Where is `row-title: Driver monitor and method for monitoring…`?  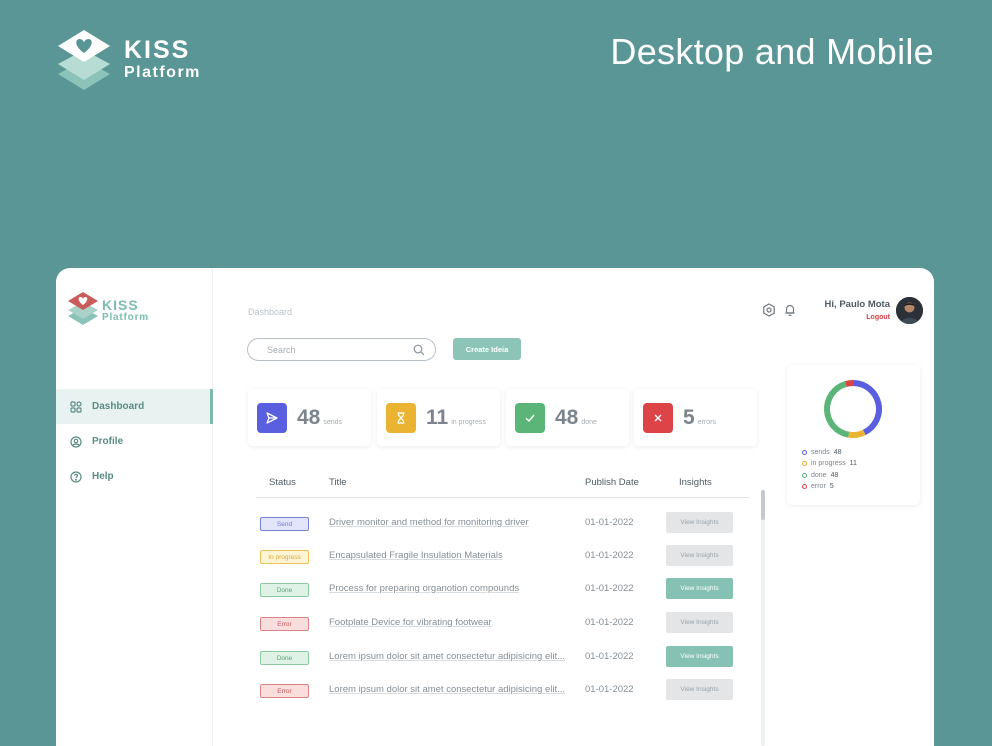
row-title: Driver monitor and method for monitoring… is located at coordinates (450, 522).